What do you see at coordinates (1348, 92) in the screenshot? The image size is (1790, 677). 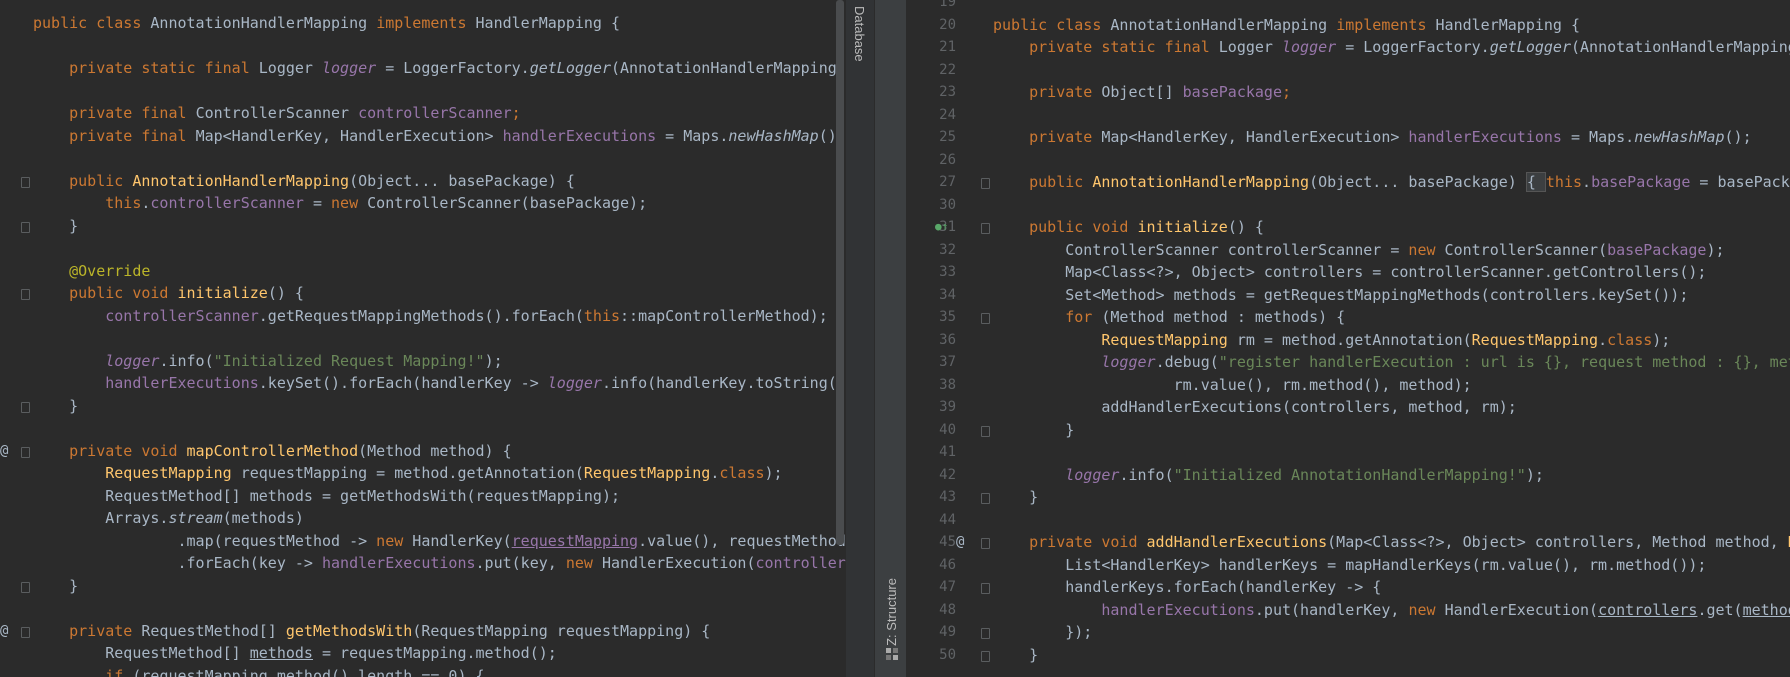 I see `code-line: 23 private Object[] basePackage;` at bounding box center [1348, 92].